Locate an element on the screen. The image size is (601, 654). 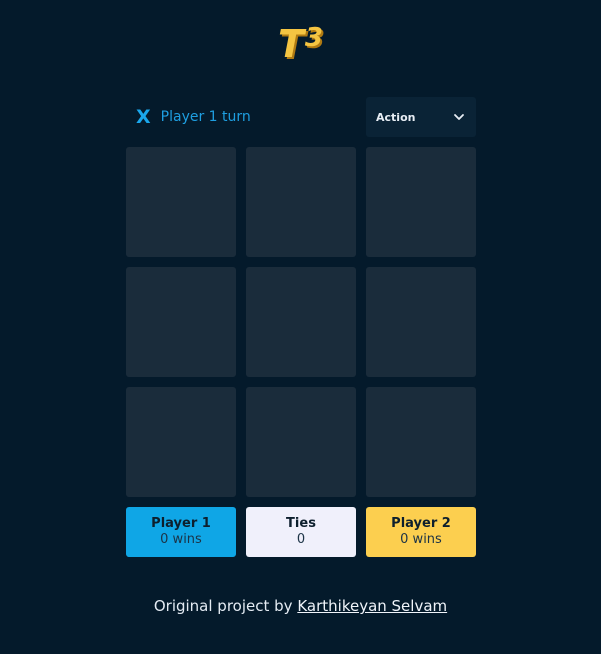
turn-label: Player 1 turn is located at coordinates (205, 117).